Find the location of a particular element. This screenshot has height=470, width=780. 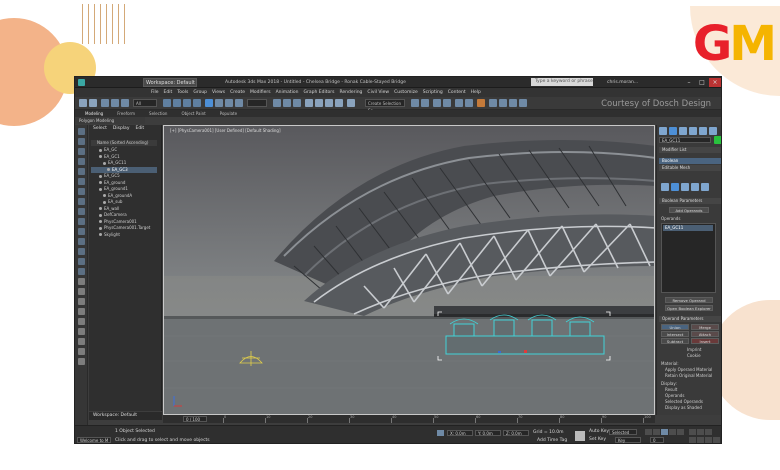

crosshair-icon is located at coordinates (287, 103).